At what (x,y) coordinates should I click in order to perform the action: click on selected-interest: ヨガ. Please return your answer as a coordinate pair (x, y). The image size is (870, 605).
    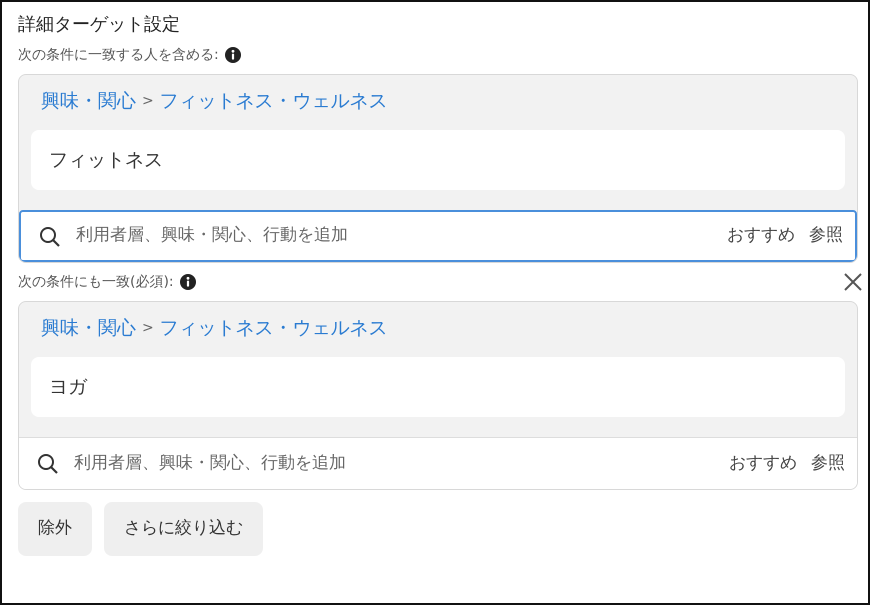
    Looking at the image, I should click on (438, 386).